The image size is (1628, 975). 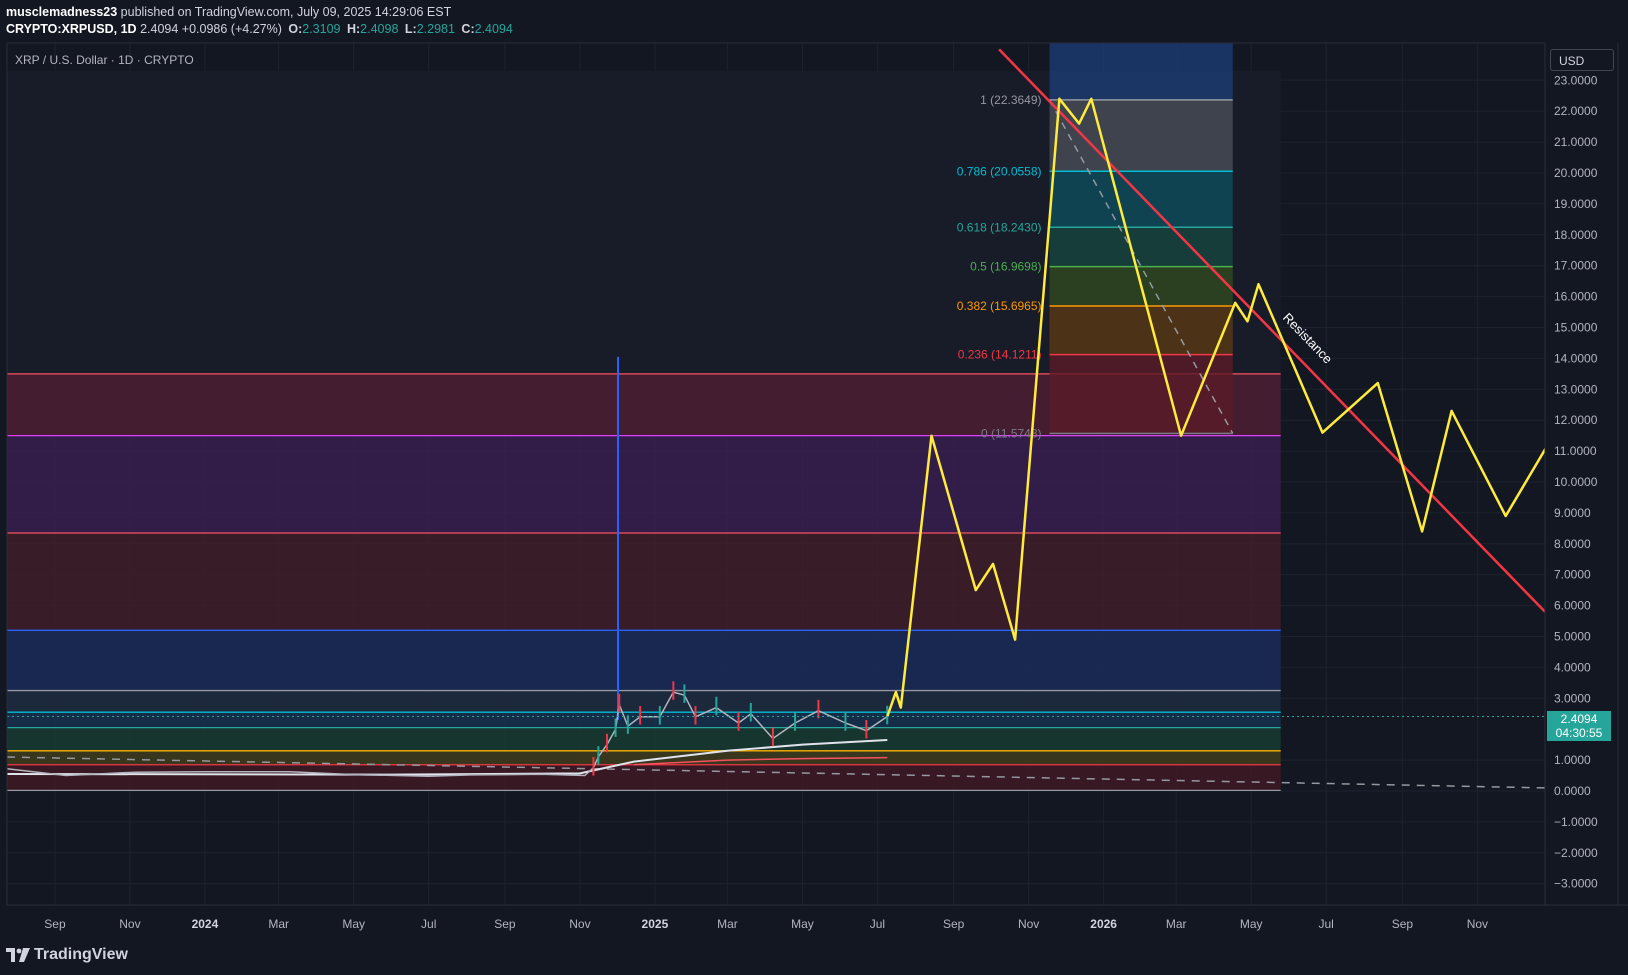 I want to click on fib-level-label: 0.382 (15.6965), so click(x=999, y=306).